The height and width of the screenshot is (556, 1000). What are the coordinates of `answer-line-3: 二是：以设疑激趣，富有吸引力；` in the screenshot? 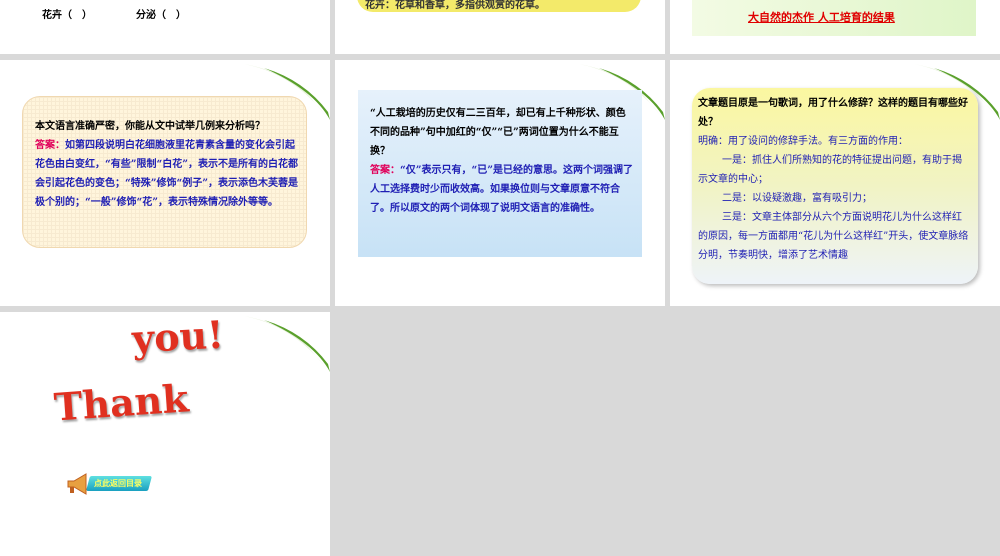 It's located at (797, 198).